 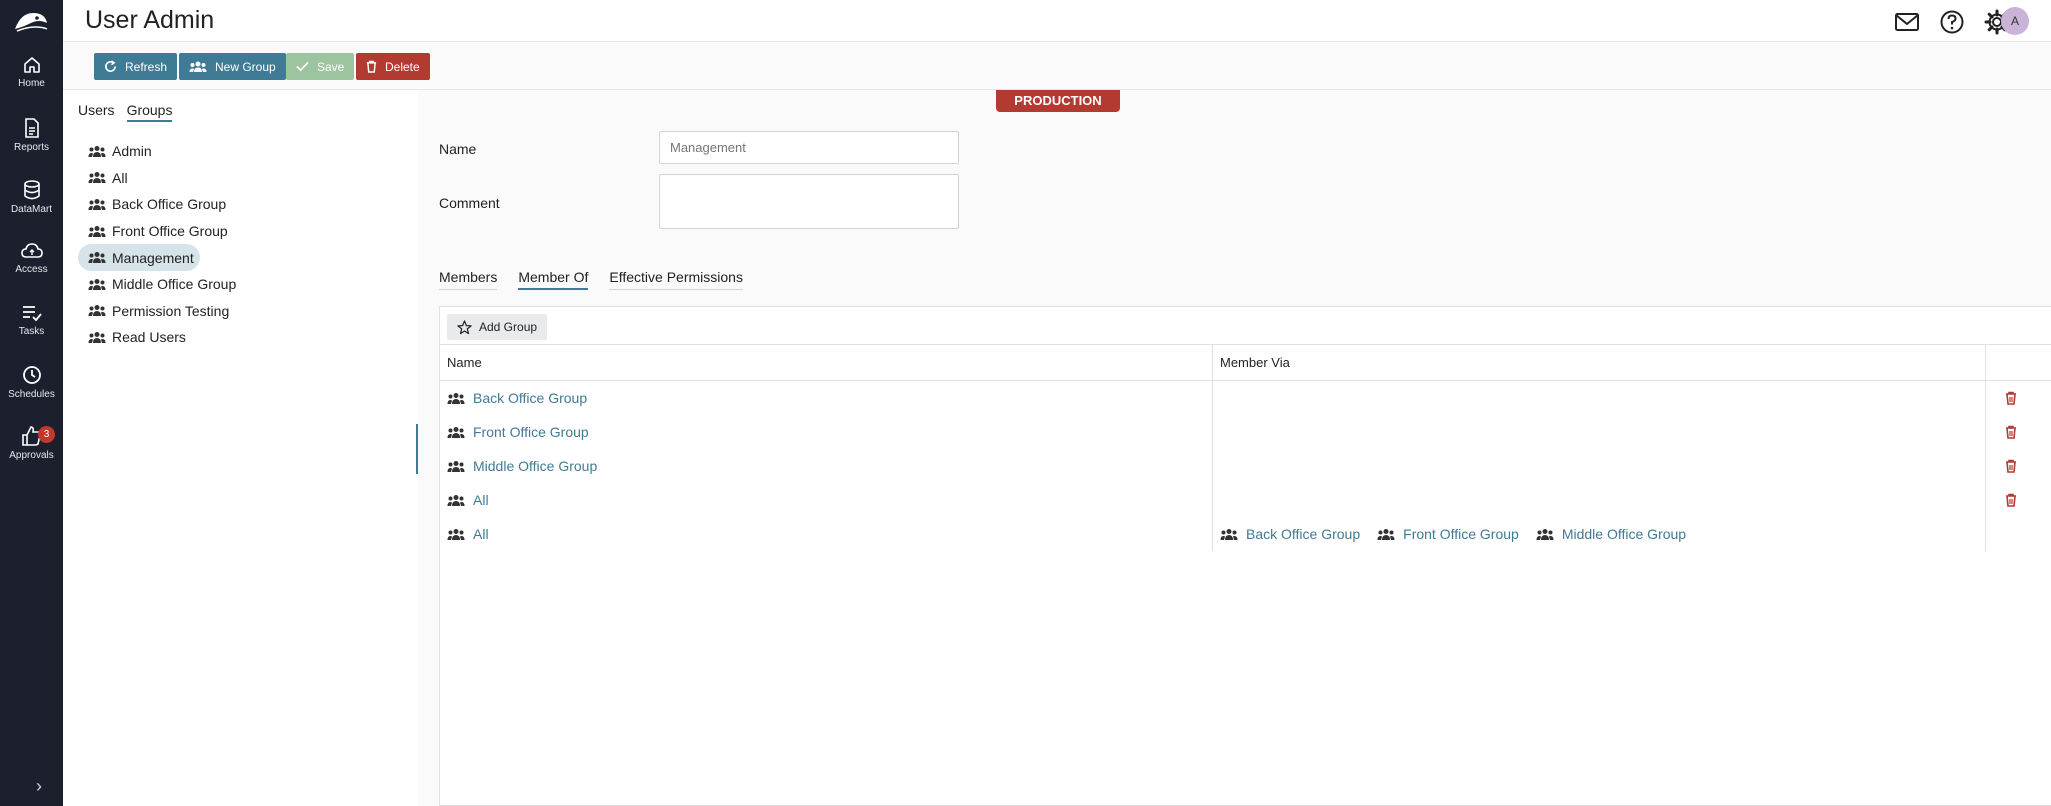 I want to click on cell-name: Front Office Group, so click(x=826, y=432).